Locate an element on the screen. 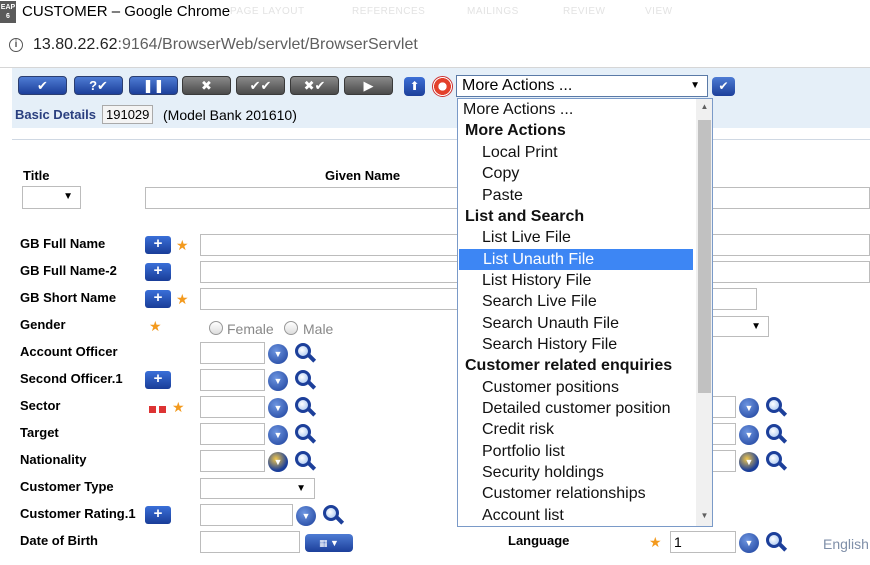  scroll-up-icon: ▲ is located at coordinates (704, 107).